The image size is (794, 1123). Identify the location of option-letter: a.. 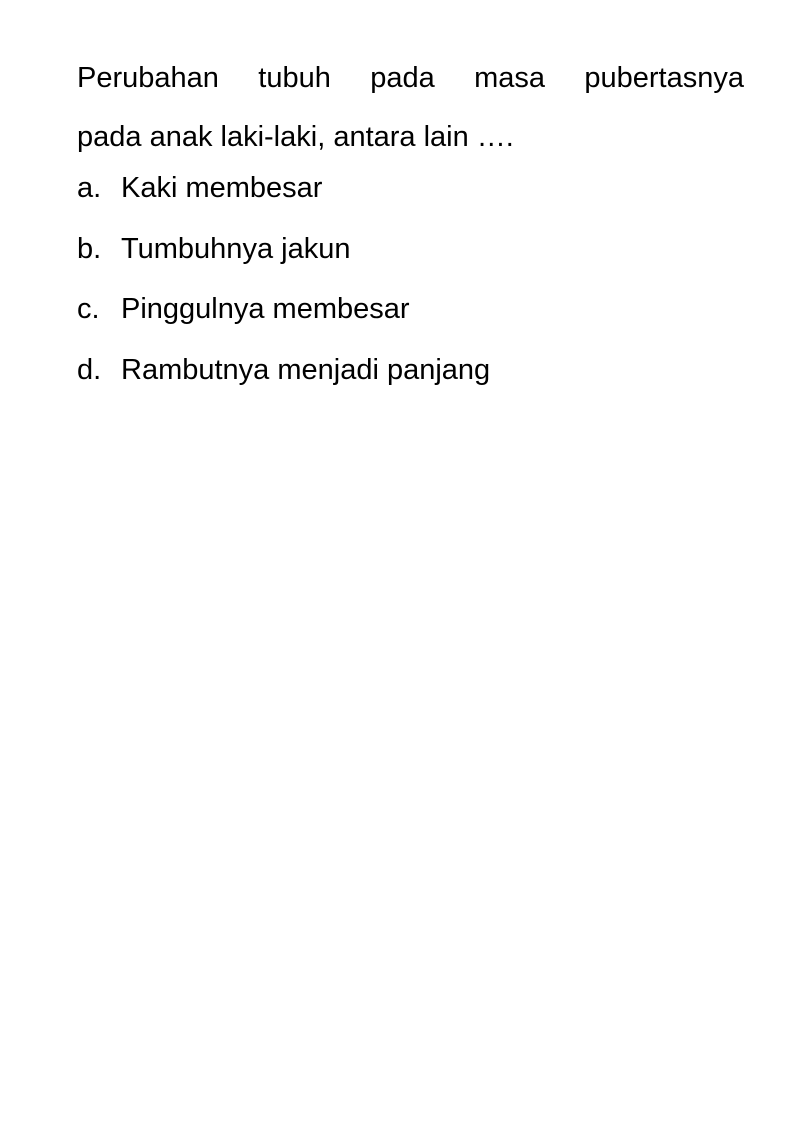
(89, 188).